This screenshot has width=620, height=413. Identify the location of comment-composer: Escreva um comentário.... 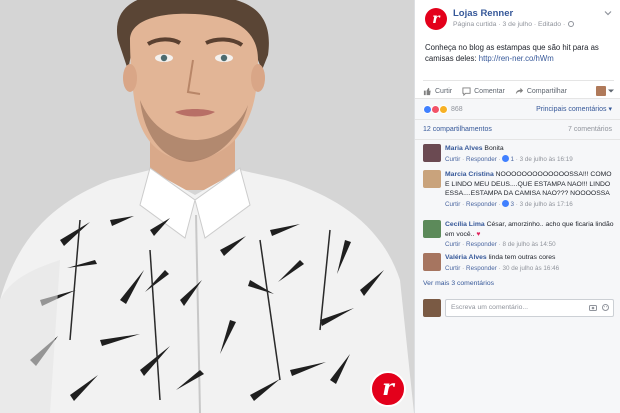
(518, 308).